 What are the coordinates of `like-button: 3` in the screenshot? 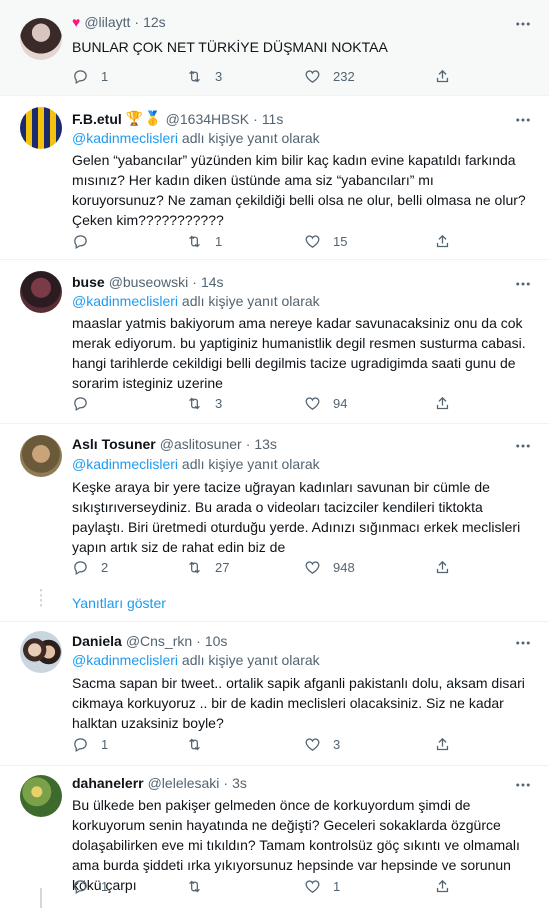 It's located at (322, 744).